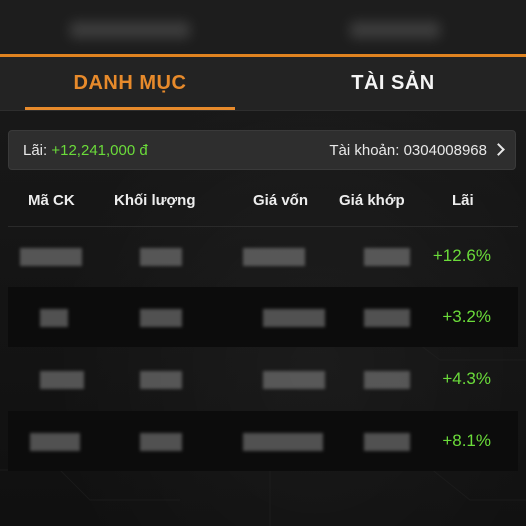 This screenshot has width=526, height=526. I want to click on row-profit: +12.6%, so click(461, 255).